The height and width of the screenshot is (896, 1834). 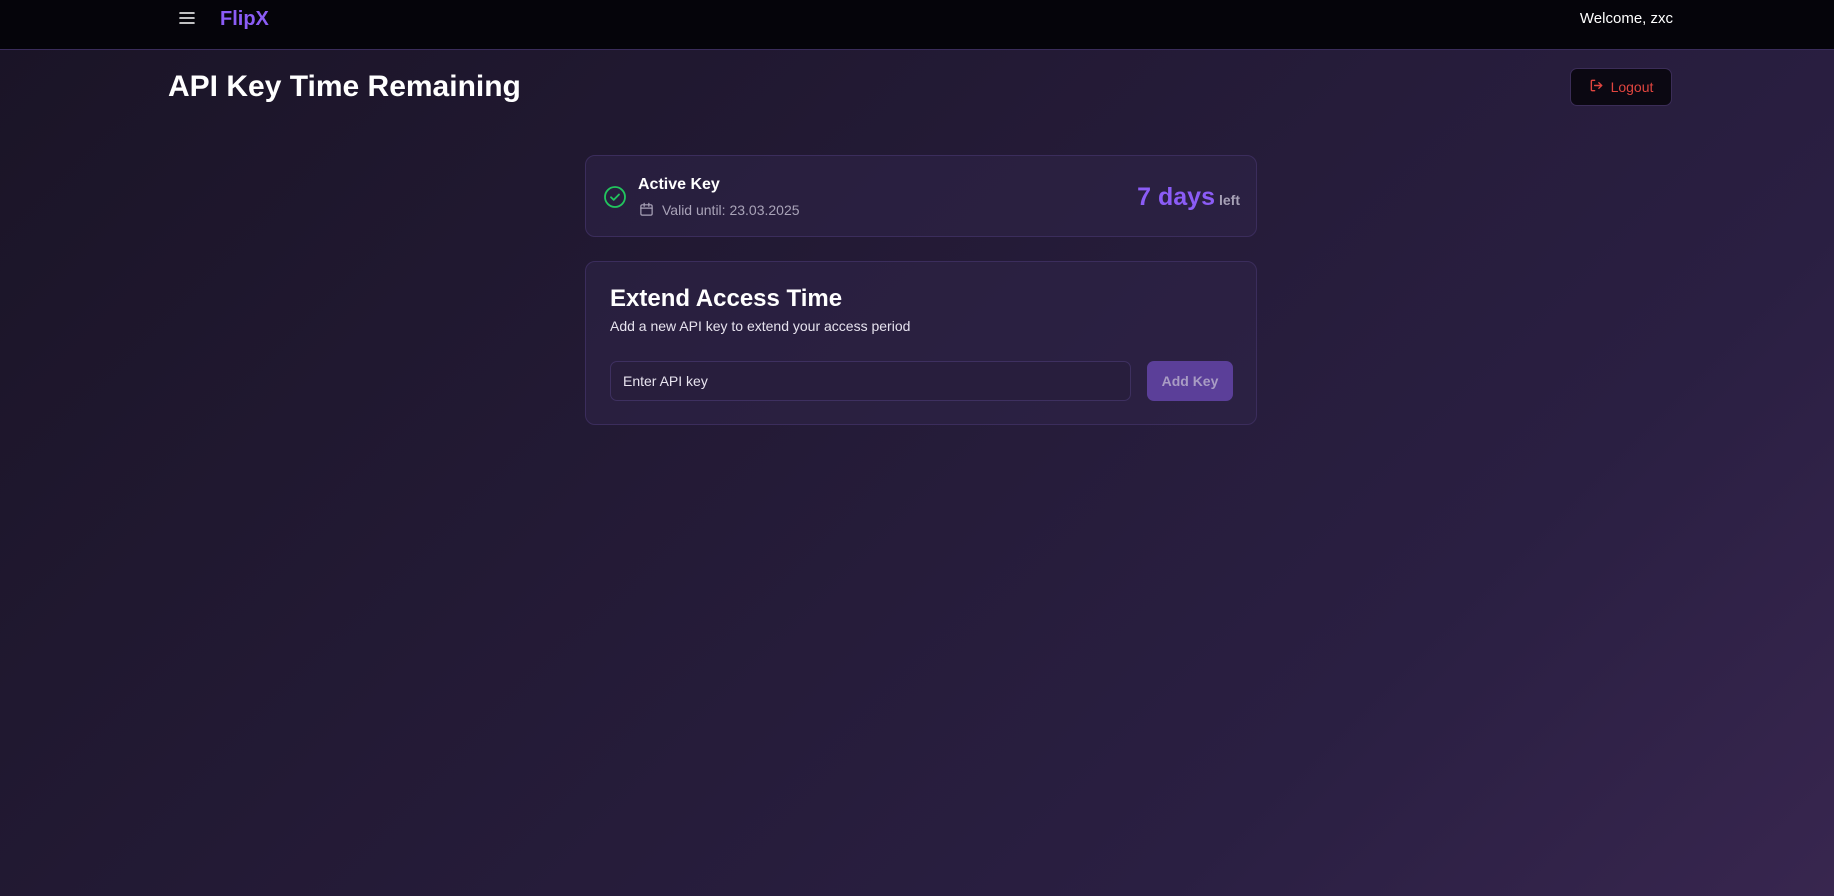 I want to click on days-remaining-value: 7 days, so click(x=1176, y=197).